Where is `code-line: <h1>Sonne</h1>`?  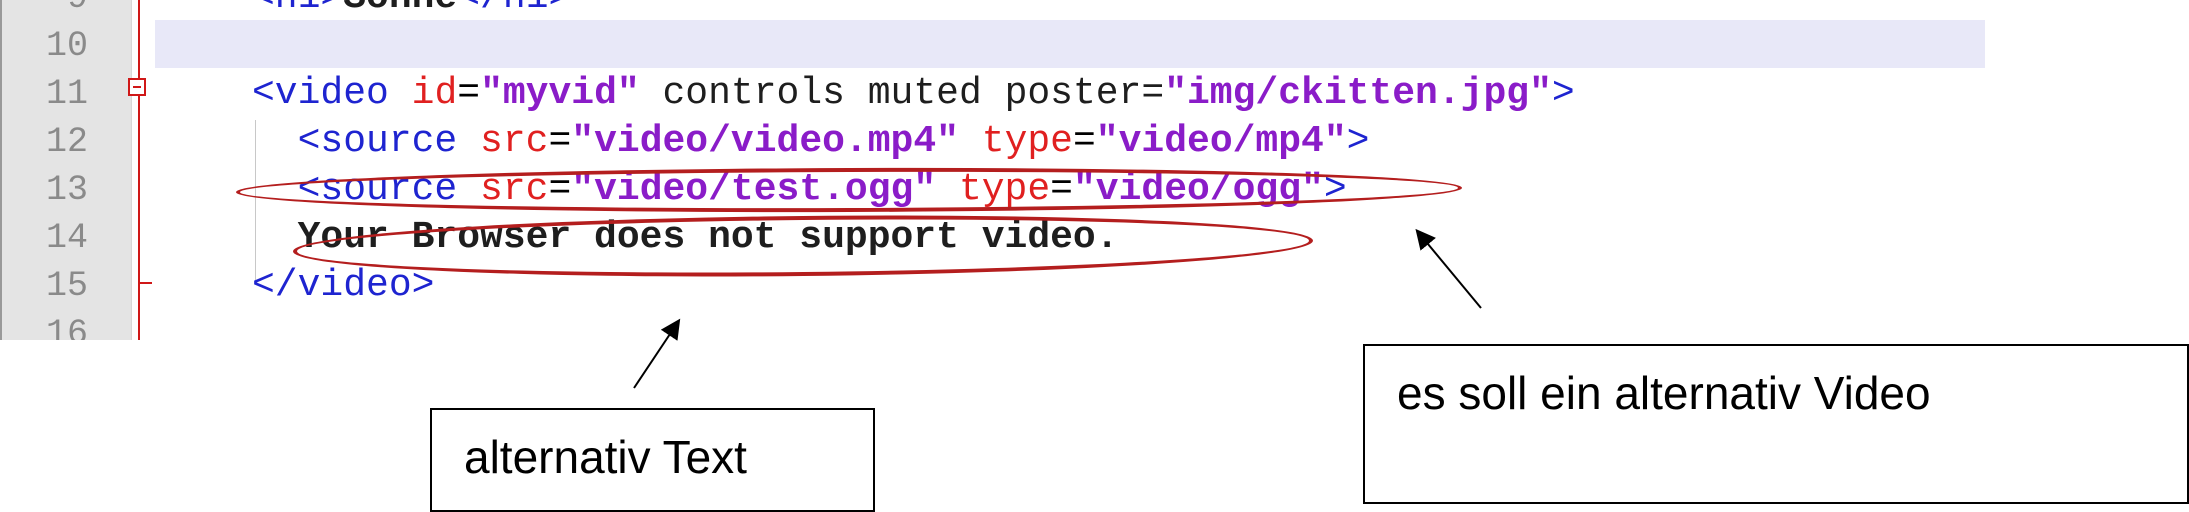
code-line: <h1>Sonne</h1> is located at coordinates (411, 11).